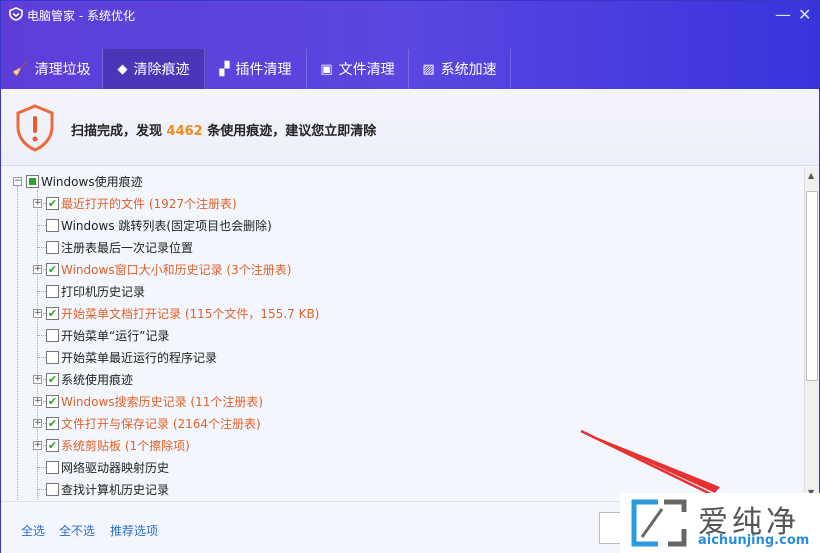 The height and width of the screenshot is (553, 820). I want to click on collapse-icon: −, so click(17, 181).